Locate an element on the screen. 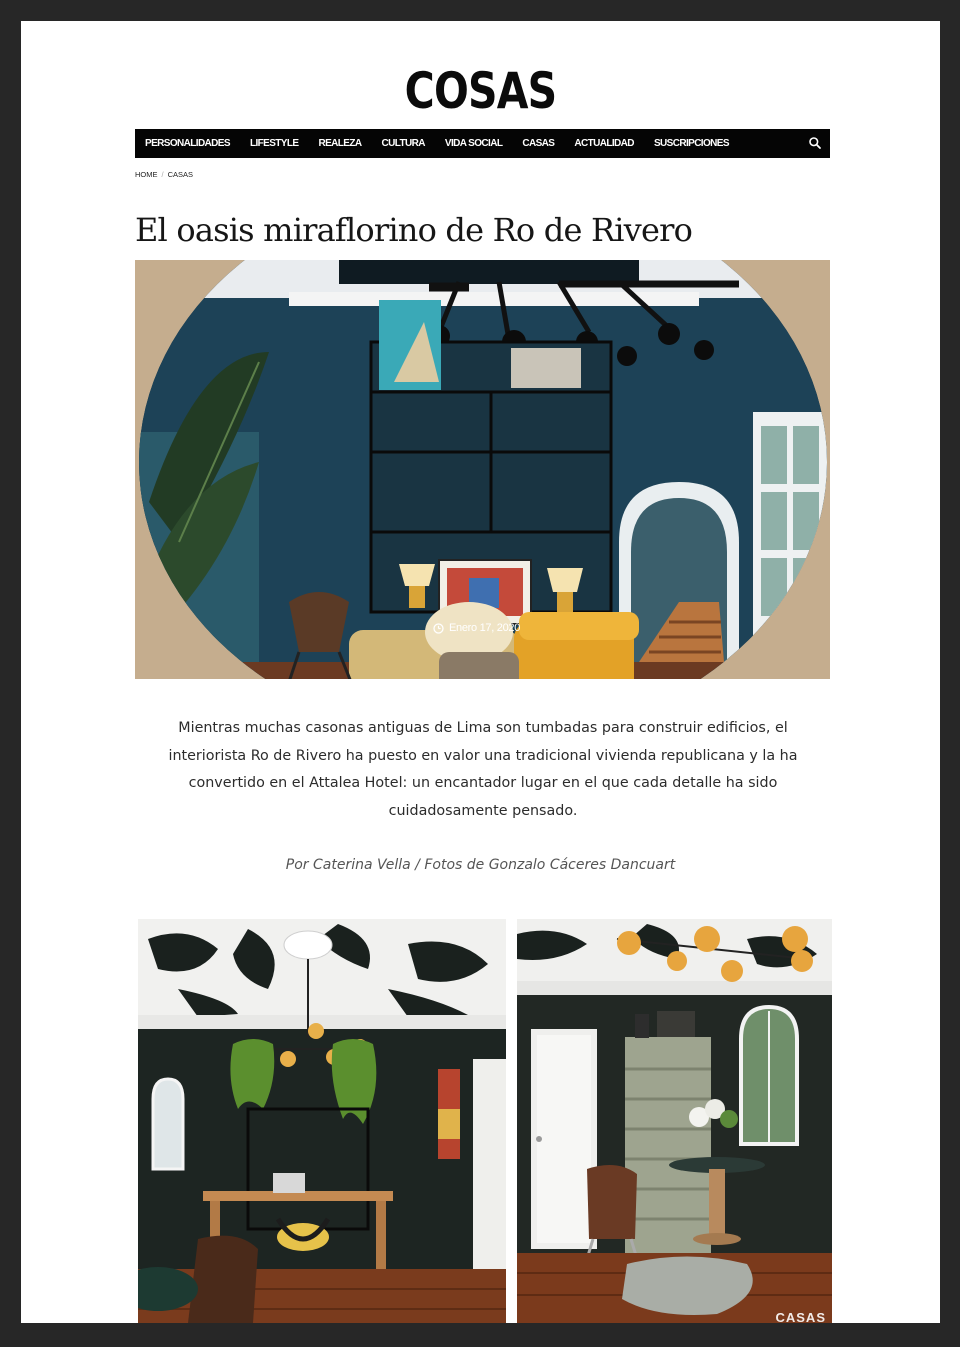  office-photo is located at coordinates (322, 1121).